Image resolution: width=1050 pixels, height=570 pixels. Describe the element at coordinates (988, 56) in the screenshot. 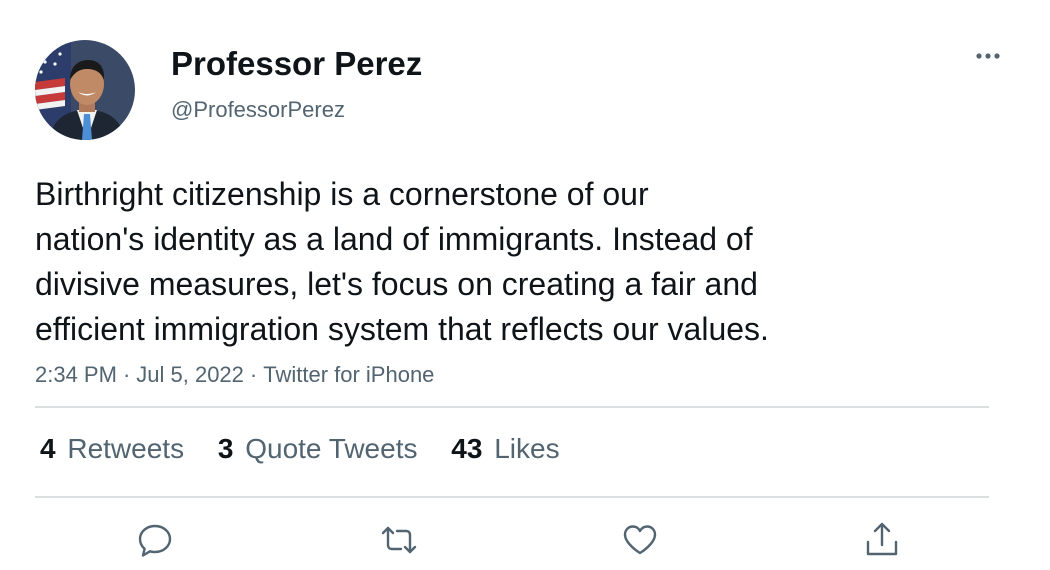

I see `more-icon` at that location.